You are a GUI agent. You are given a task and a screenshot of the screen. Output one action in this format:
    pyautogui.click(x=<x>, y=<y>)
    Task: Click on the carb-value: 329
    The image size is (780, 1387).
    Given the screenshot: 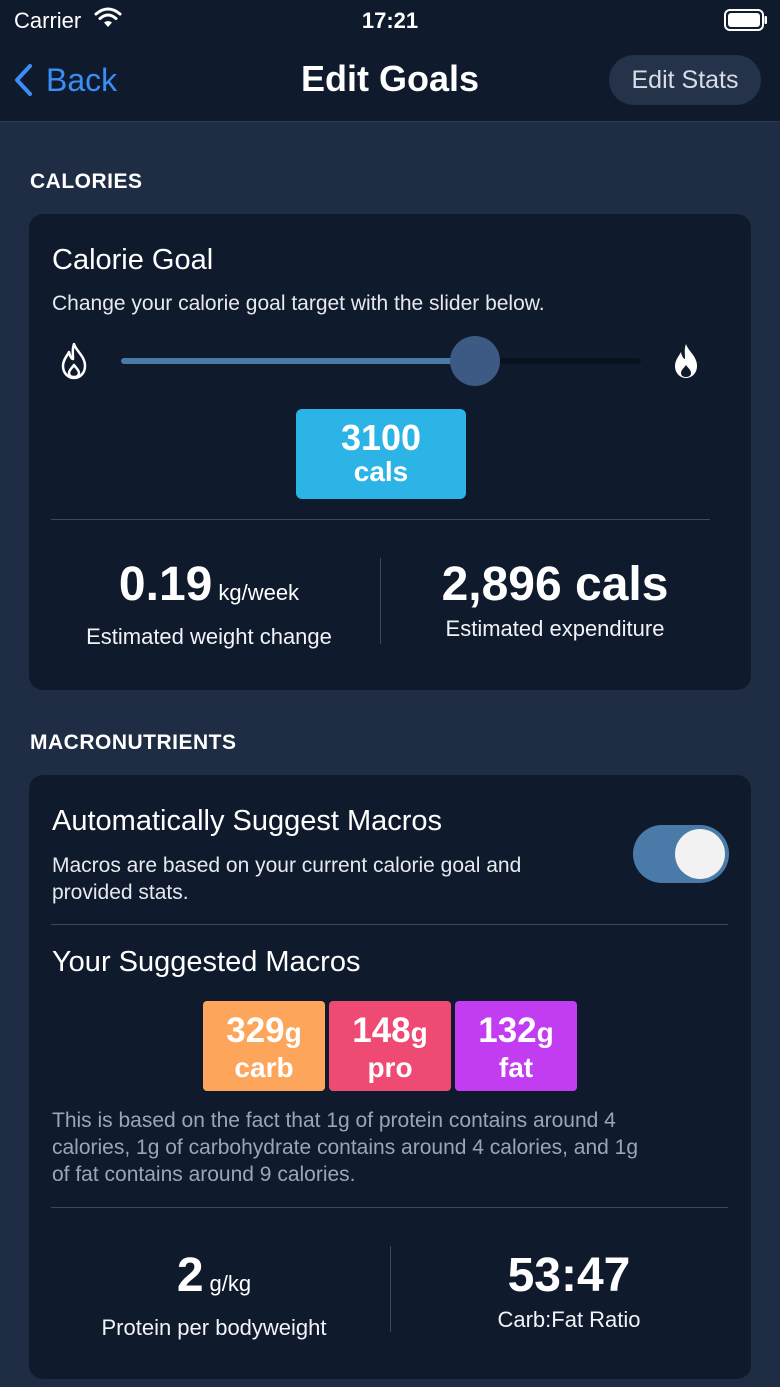 What is the action you would take?
    pyautogui.click(x=255, y=1030)
    